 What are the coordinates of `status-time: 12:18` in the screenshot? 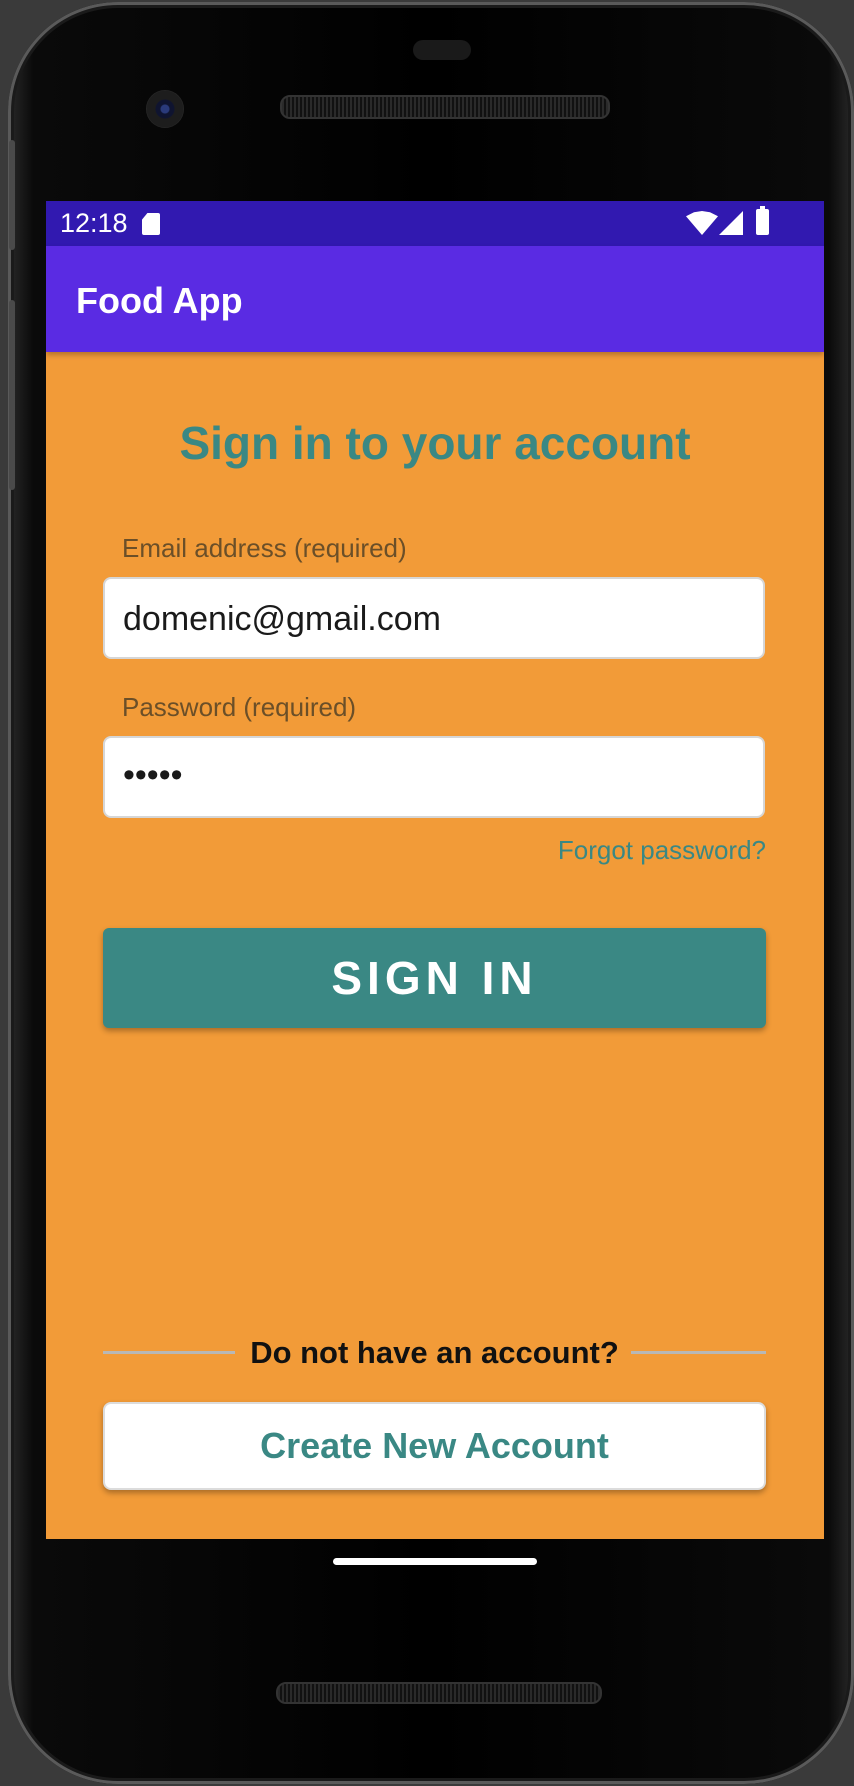 It's located at (94, 223).